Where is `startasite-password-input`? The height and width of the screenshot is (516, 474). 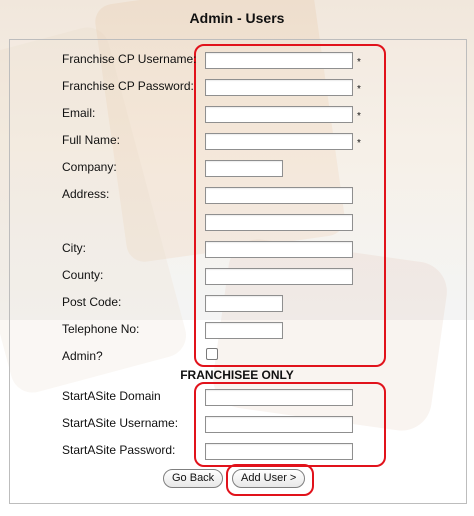 startasite-password-input is located at coordinates (279, 451).